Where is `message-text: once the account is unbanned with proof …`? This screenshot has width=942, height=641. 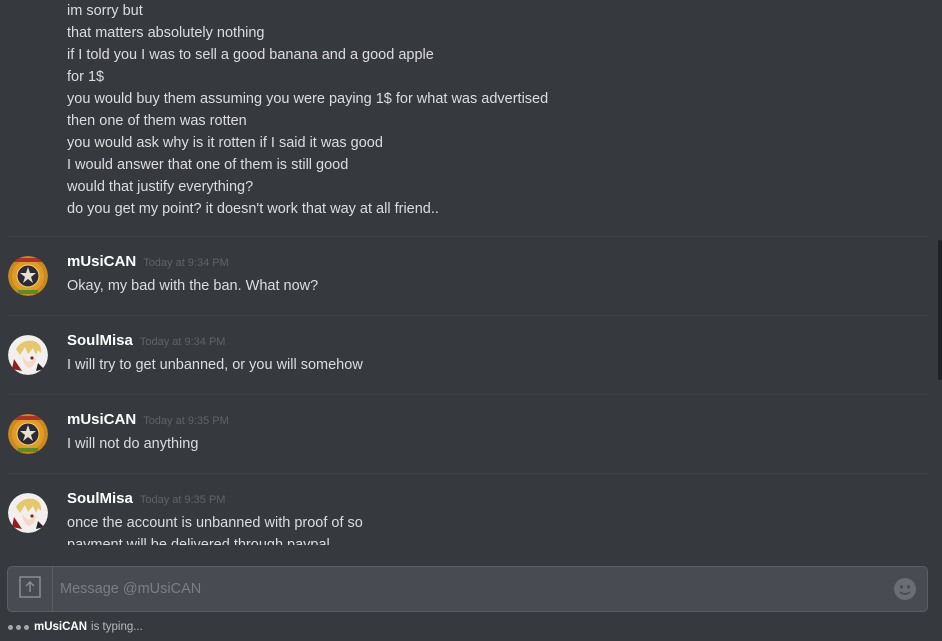
message-text: once the account is unbanned with proof … is located at coordinates (497, 528).